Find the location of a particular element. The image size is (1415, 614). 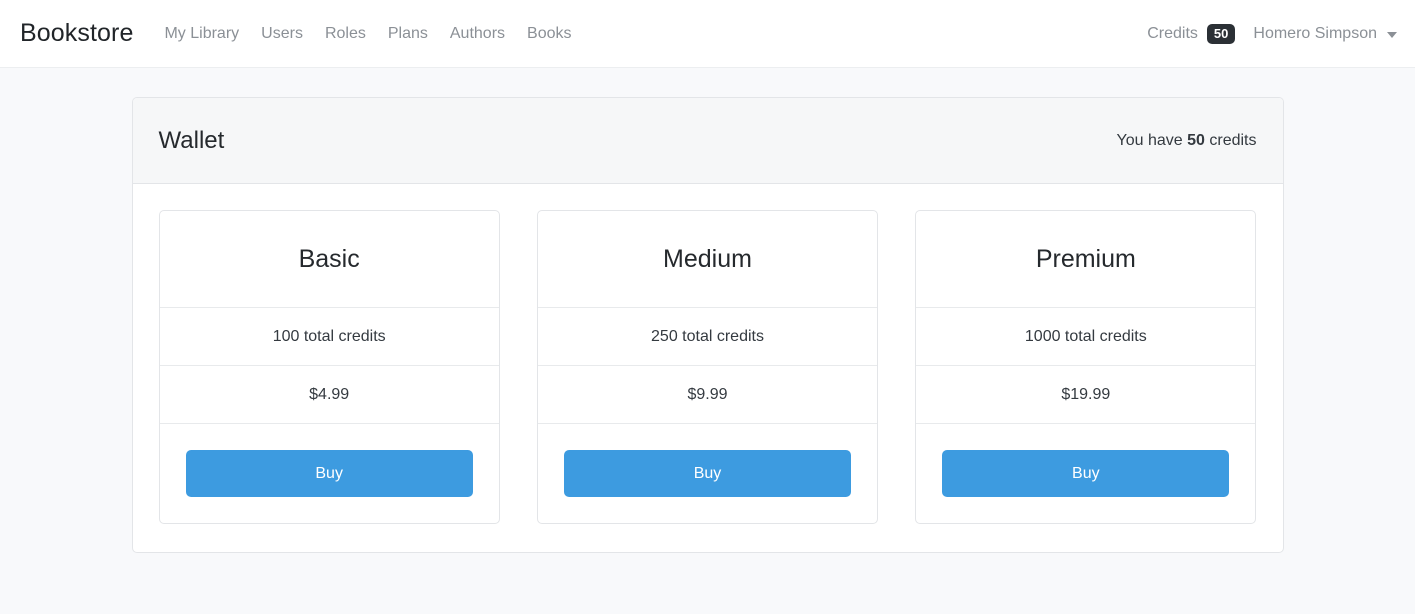

plan-card-header: Premium is located at coordinates (1085, 259).